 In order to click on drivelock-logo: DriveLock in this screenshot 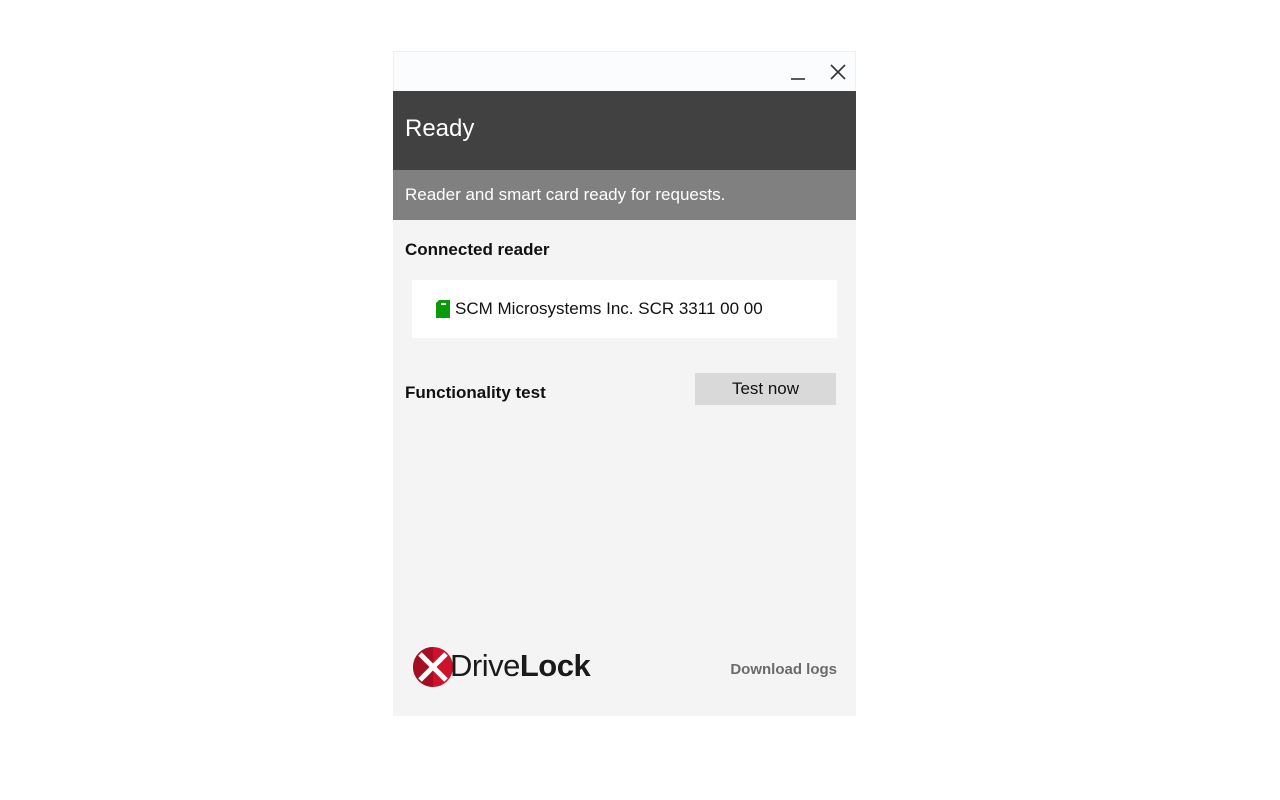, I will do `click(504, 667)`.